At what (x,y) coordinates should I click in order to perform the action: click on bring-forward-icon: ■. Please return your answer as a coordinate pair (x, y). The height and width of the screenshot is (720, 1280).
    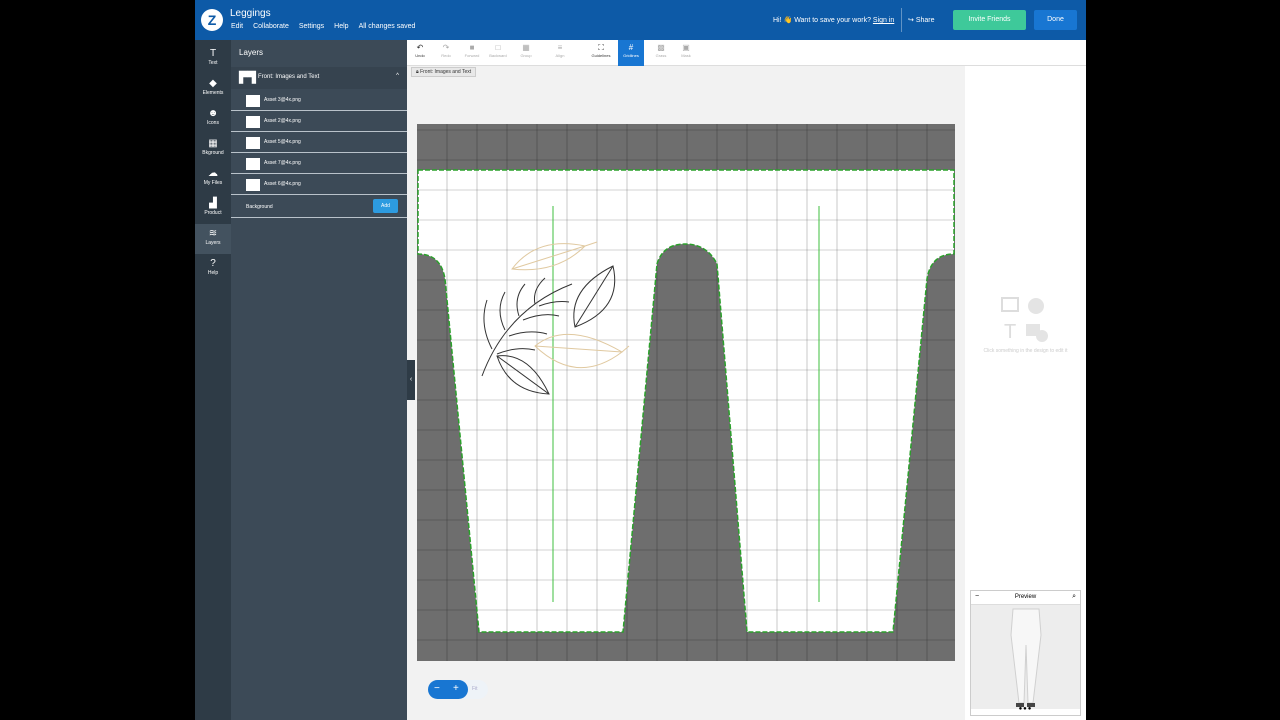
    Looking at the image, I should click on (472, 47).